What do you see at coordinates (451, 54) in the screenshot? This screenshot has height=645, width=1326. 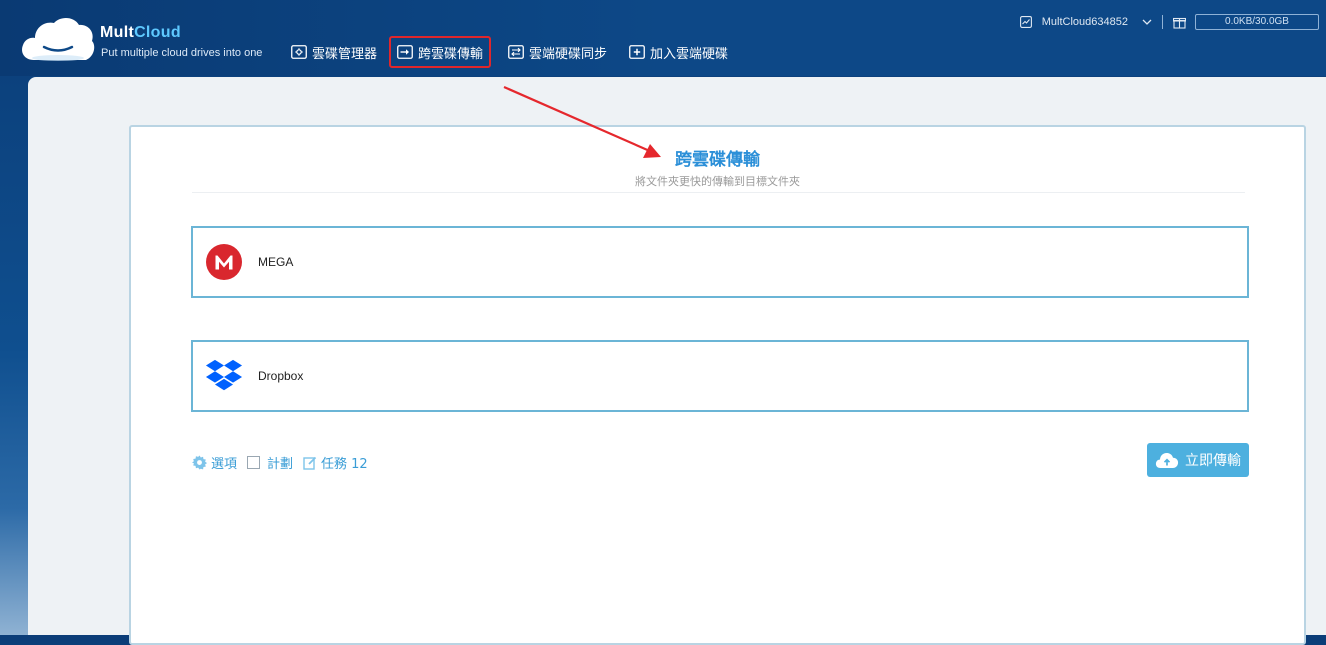 I see `nav-cloud-transfer-label: 跨雲碟傳輸` at bounding box center [451, 54].